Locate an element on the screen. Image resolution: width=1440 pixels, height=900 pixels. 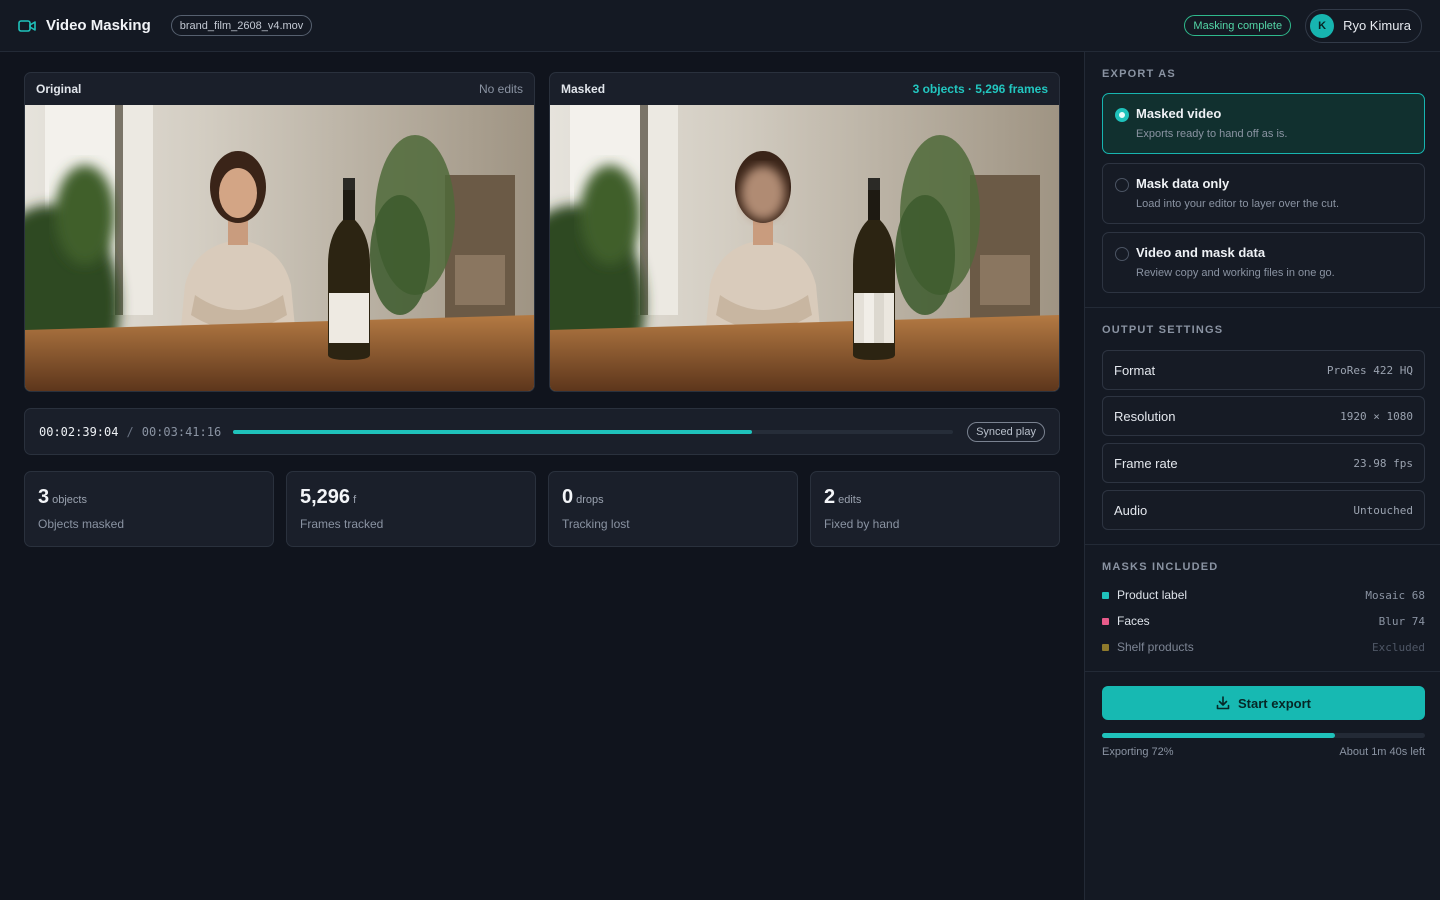
original-video-frame is located at coordinates (279, 248).